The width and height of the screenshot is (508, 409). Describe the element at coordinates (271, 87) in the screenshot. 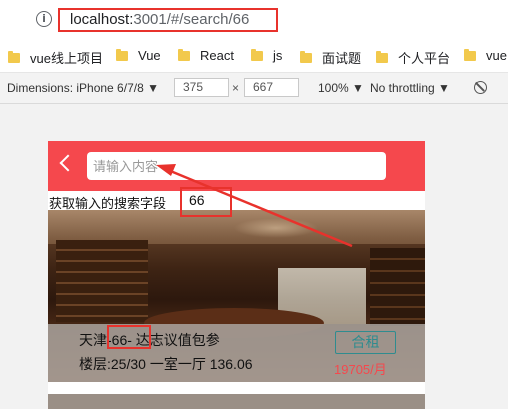

I see `height-input: 667` at that location.